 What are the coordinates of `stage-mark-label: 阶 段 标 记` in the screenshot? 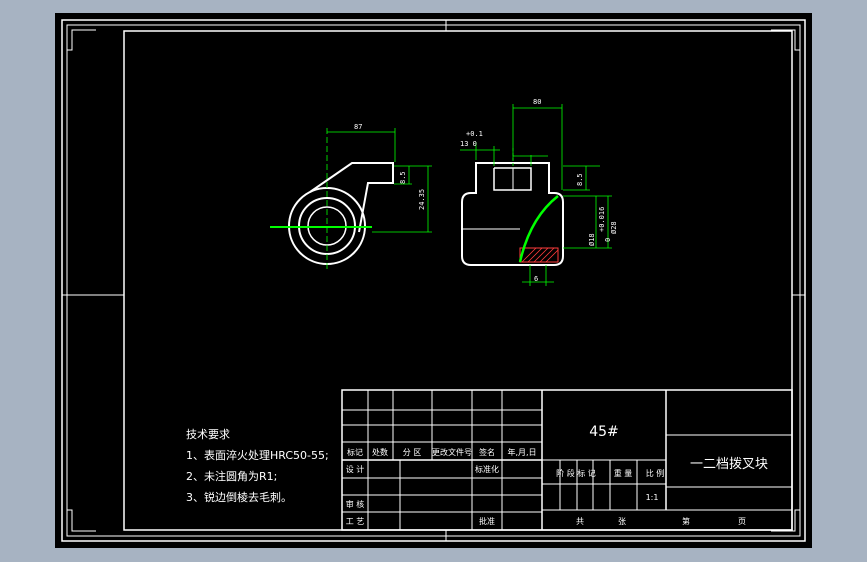 It's located at (576, 473).